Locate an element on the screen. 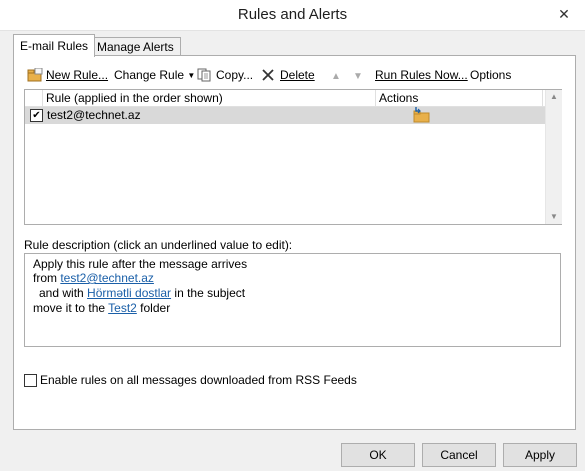 This screenshot has height=471, width=585. description-text: from is located at coordinates (47, 278).